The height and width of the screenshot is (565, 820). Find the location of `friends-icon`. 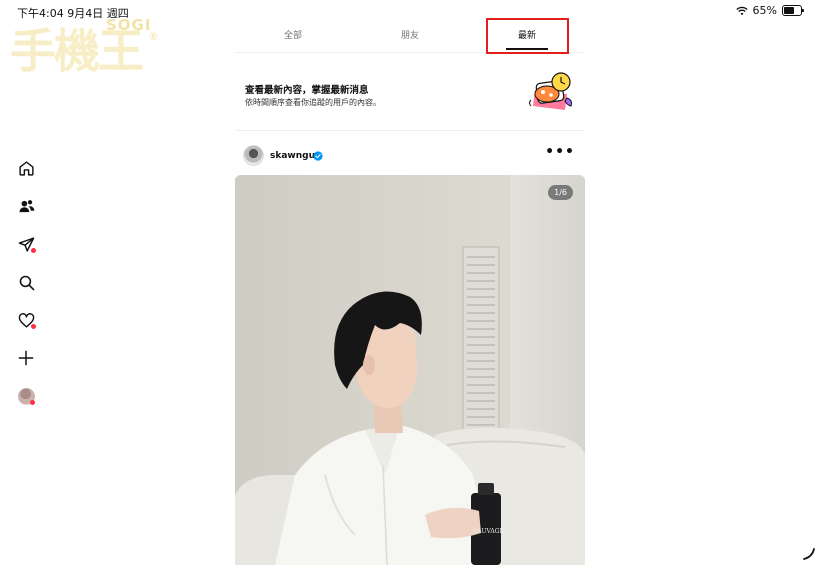

friends-icon is located at coordinates (26, 205).